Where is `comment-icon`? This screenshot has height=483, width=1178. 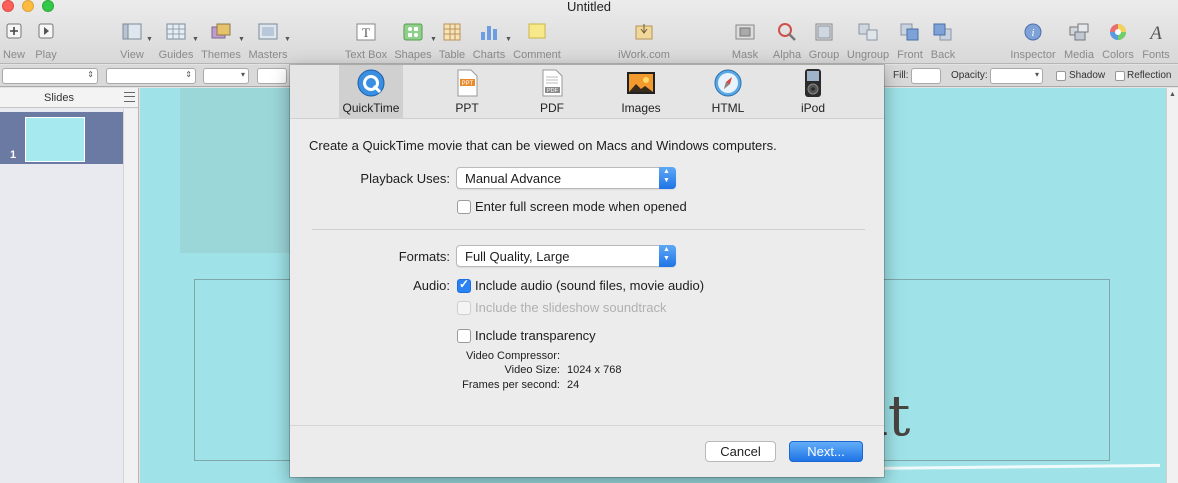 comment-icon is located at coordinates (537, 31).